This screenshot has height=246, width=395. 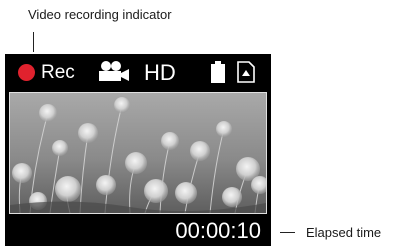 What do you see at coordinates (26, 72) in the screenshot?
I see `recording-indicator-dot` at bounding box center [26, 72].